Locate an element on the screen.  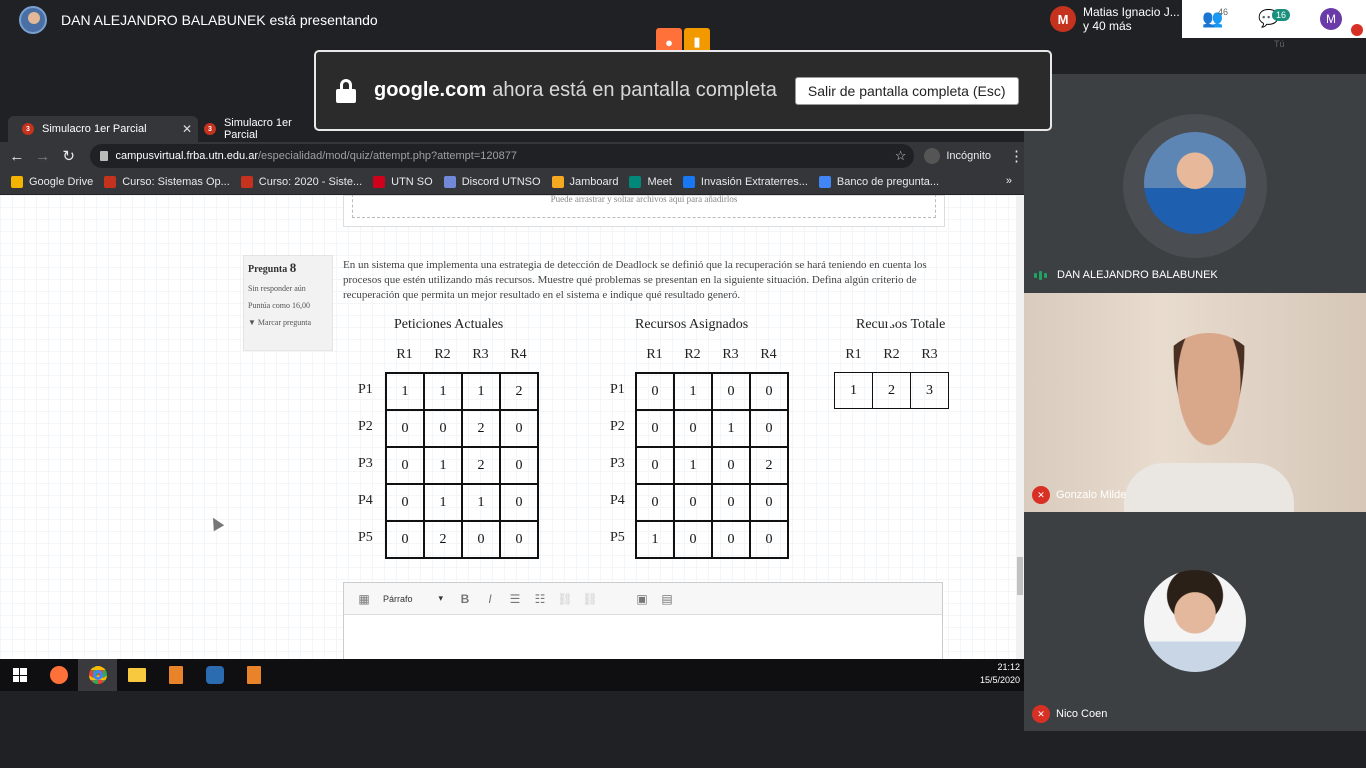
explorer-taskbar-button is located at coordinates (136, 675).